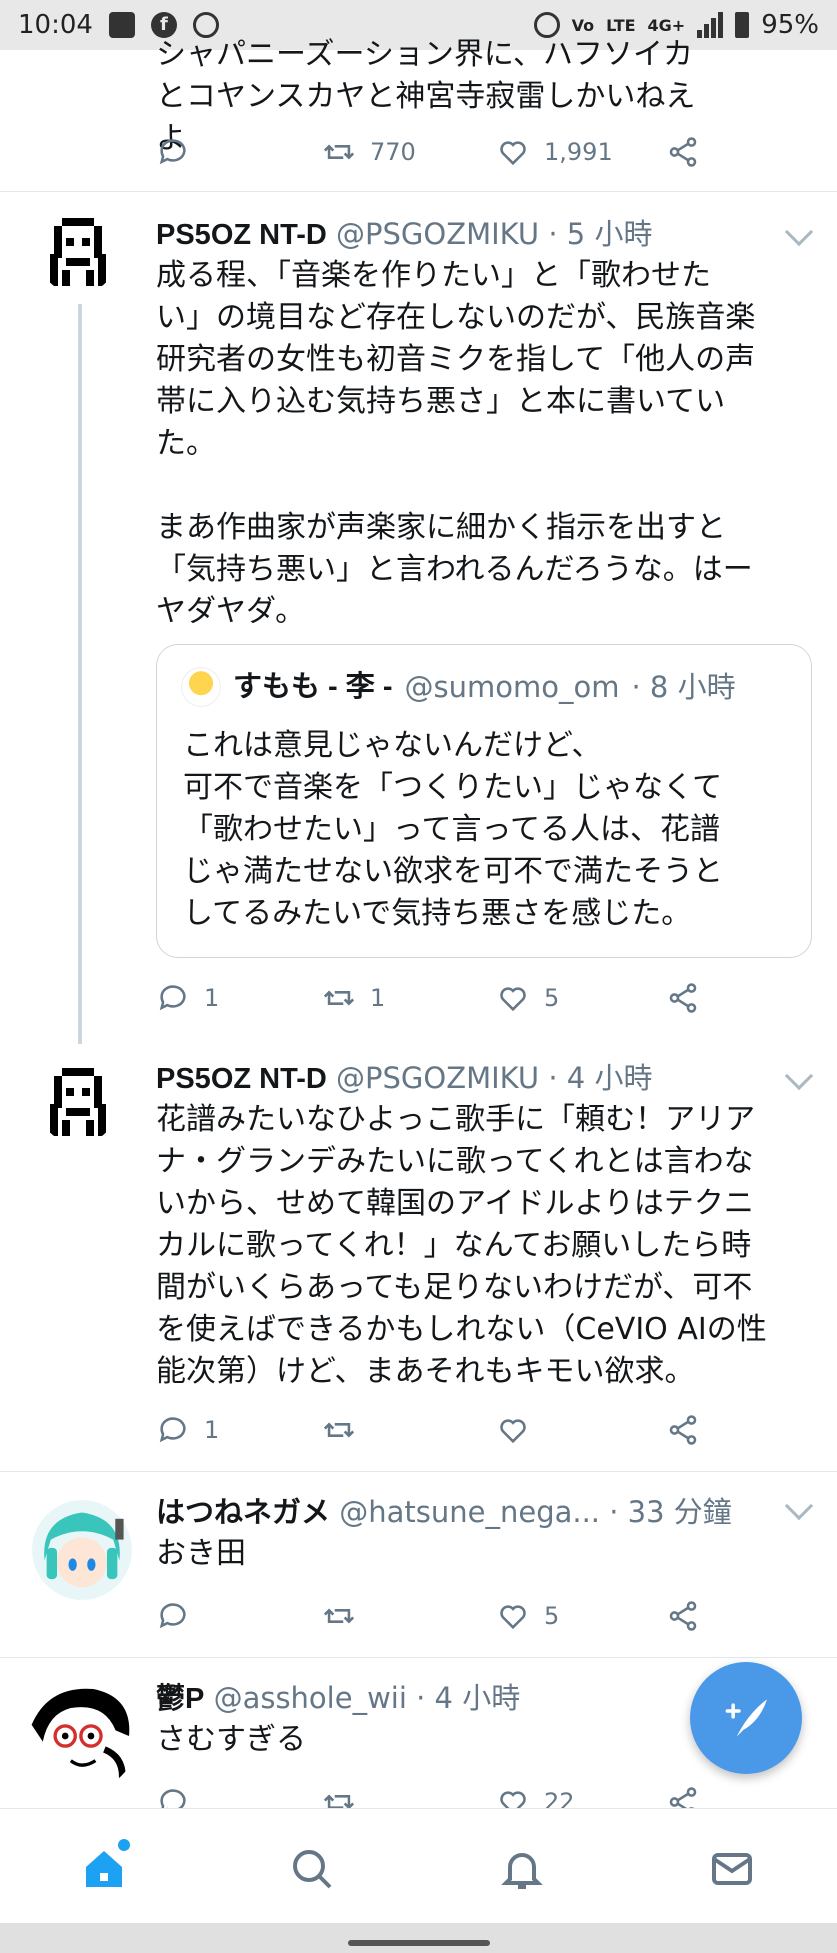 The width and height of the screenshot is (837, 1953). I want to click on like-count: 1,991, so click(578, 152).